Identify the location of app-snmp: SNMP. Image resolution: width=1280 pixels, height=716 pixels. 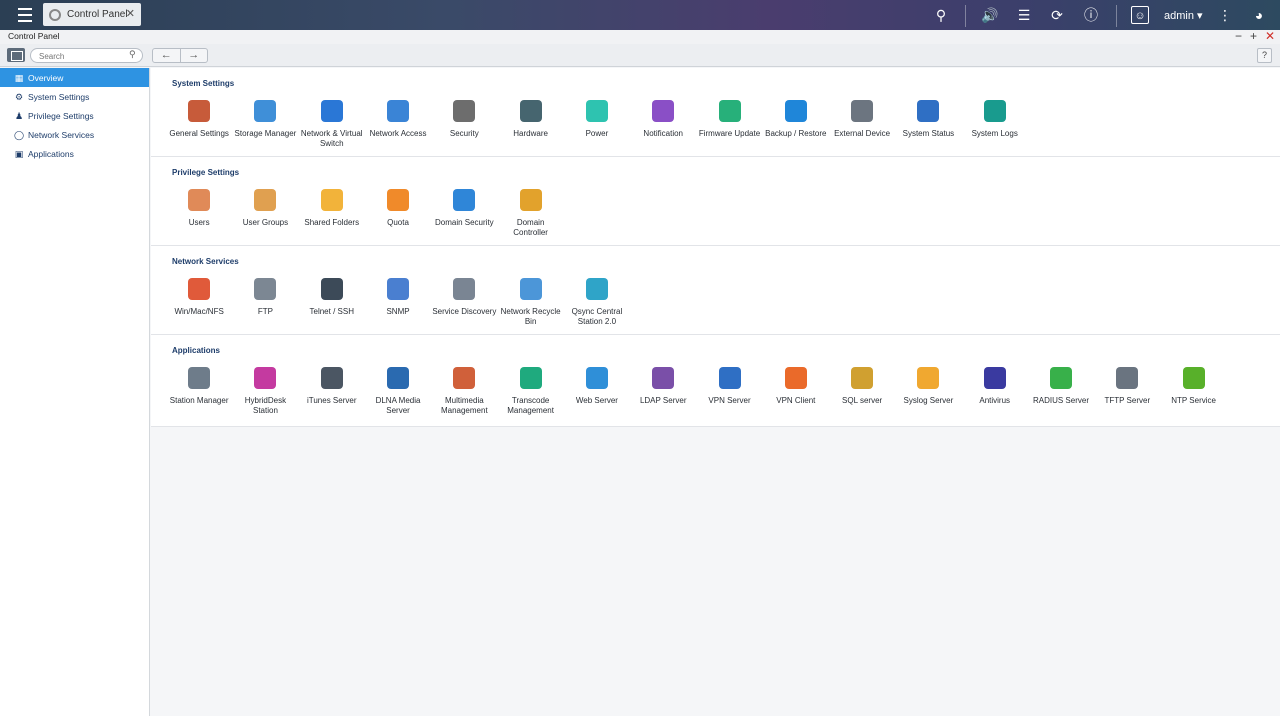
(398, 302).